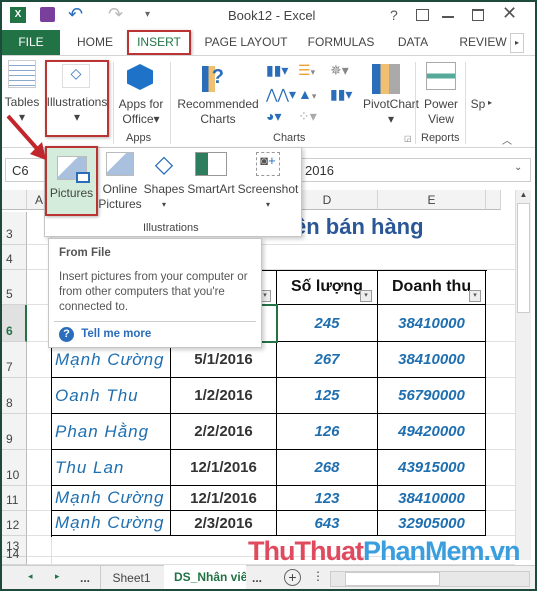 This screenshot has height=591, width=537. Describe the element at coordinates (111, 468) in the screenshot. I see `cell-name: Thu Lan` at that location.